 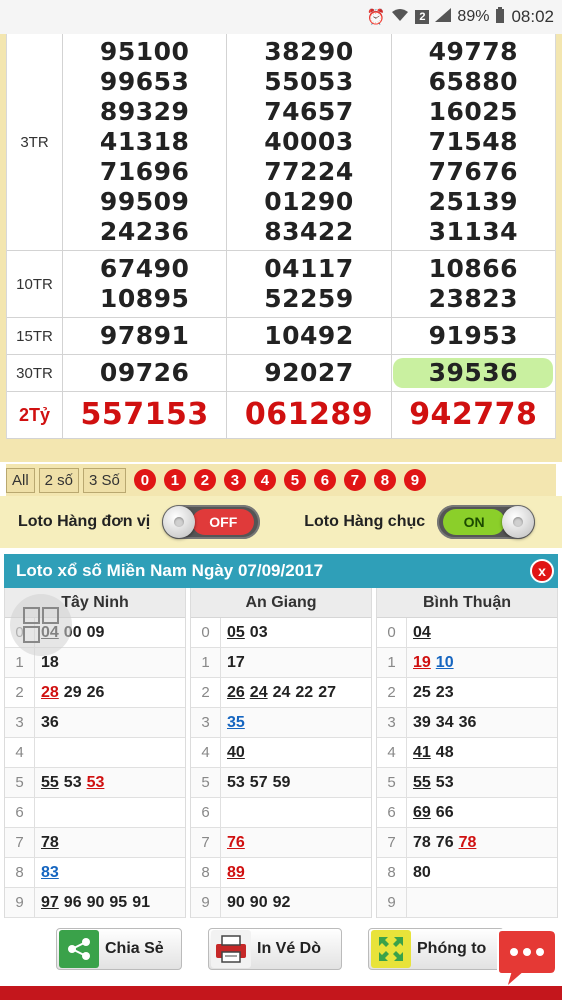 What do you see at coordinates (110, 662) in the screenshot?
I see `loto-values: 18` at bounding box center [110, 662].